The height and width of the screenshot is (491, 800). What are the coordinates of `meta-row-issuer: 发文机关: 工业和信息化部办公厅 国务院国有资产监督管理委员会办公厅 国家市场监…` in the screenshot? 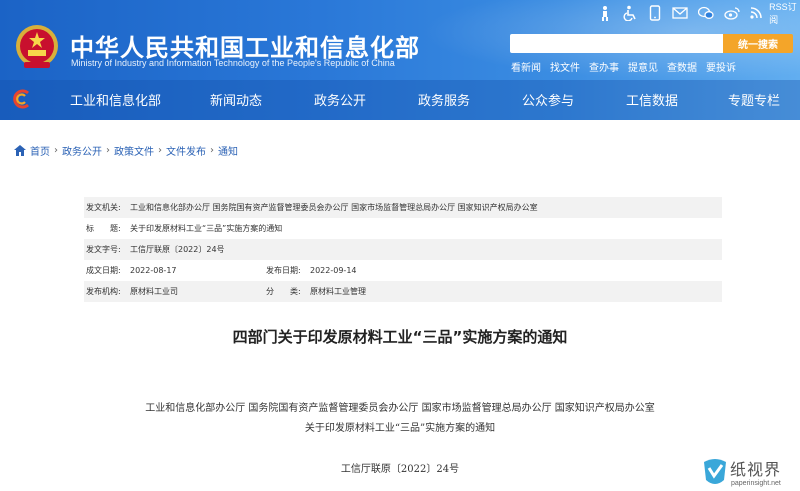 It's located at (403, 207).